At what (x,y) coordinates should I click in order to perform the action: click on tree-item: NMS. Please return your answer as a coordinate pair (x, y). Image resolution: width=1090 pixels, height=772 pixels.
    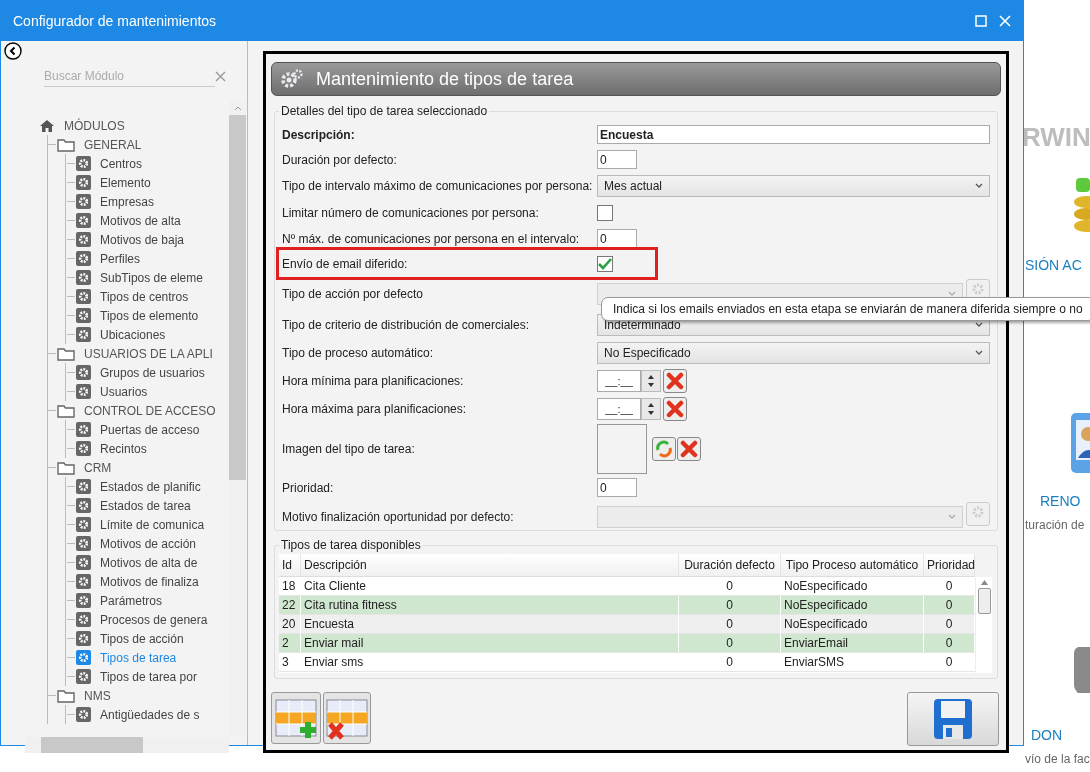
    Looking at the image, I should click on (97, 695).